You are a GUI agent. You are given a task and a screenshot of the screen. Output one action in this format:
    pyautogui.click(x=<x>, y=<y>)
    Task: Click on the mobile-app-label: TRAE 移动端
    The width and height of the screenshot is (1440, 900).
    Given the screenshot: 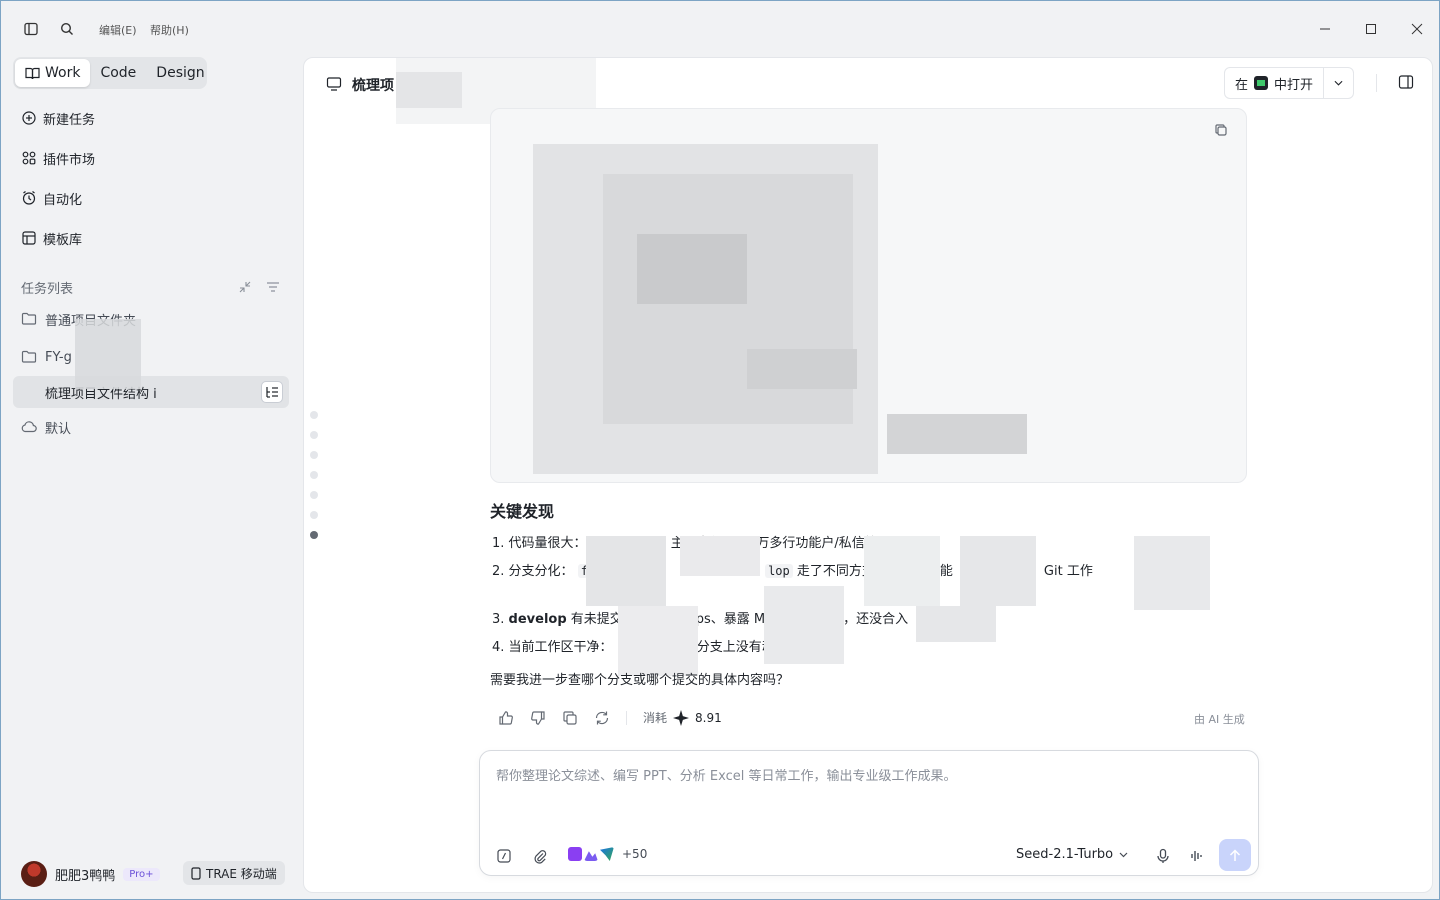 What is the action you would take?
    pyautogui.click(x=241, y=873)
    